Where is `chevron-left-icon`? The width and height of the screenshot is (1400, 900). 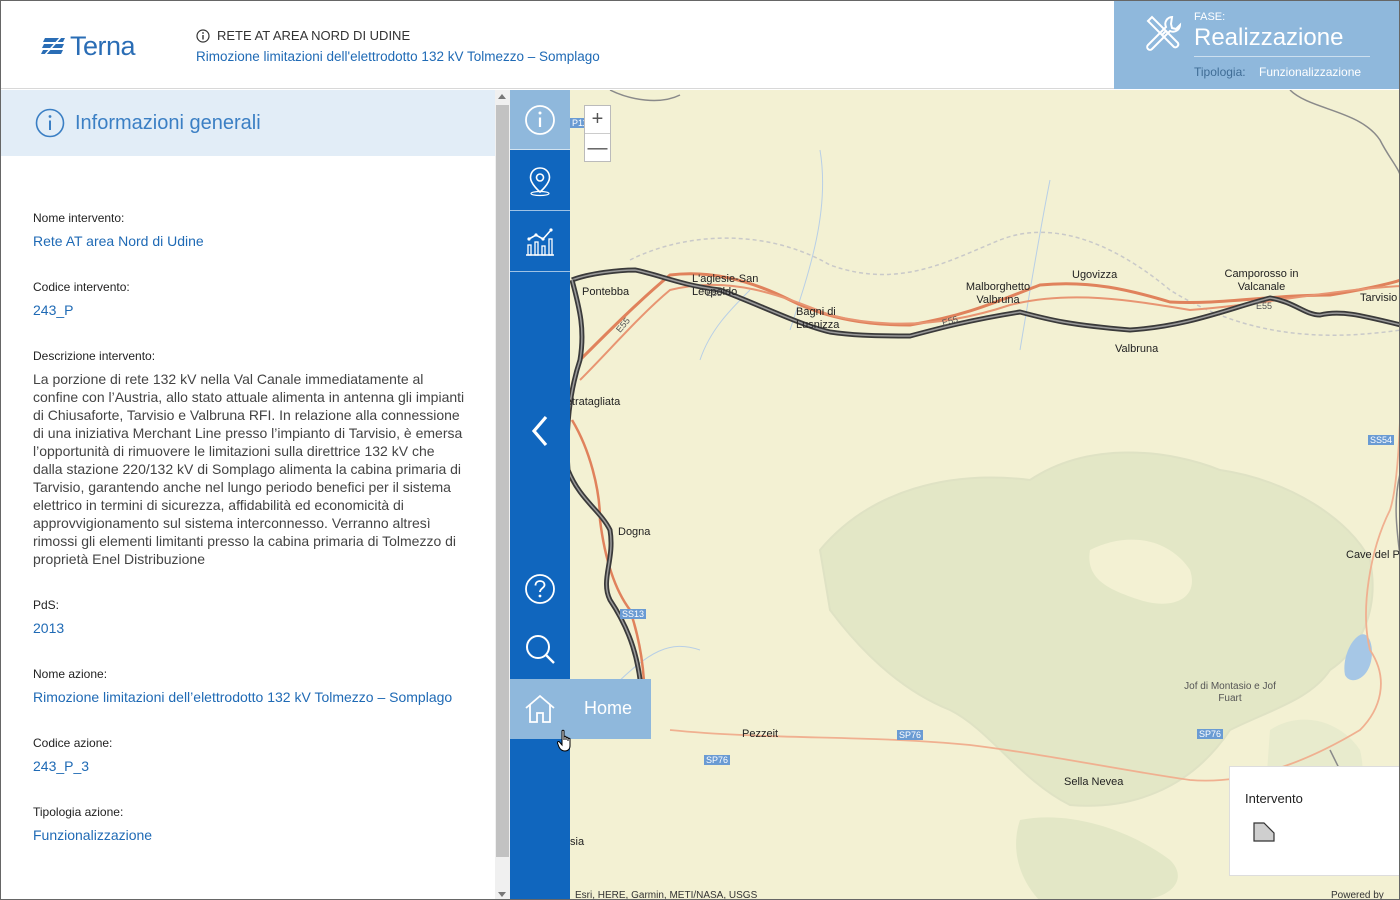 chevron-left-icon is located at coordinates (539, 431).